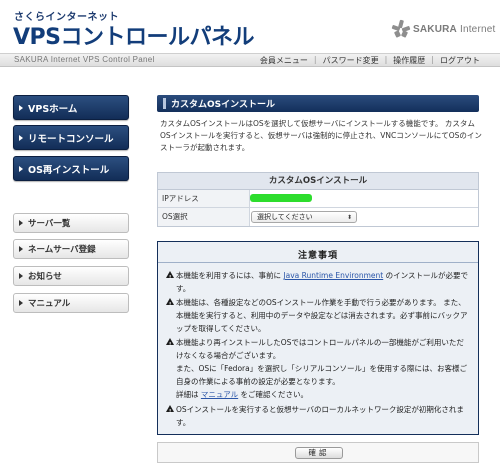  I want to click on sidebar-item-nameserver: ネームサーバ登録, so click(71, 249).